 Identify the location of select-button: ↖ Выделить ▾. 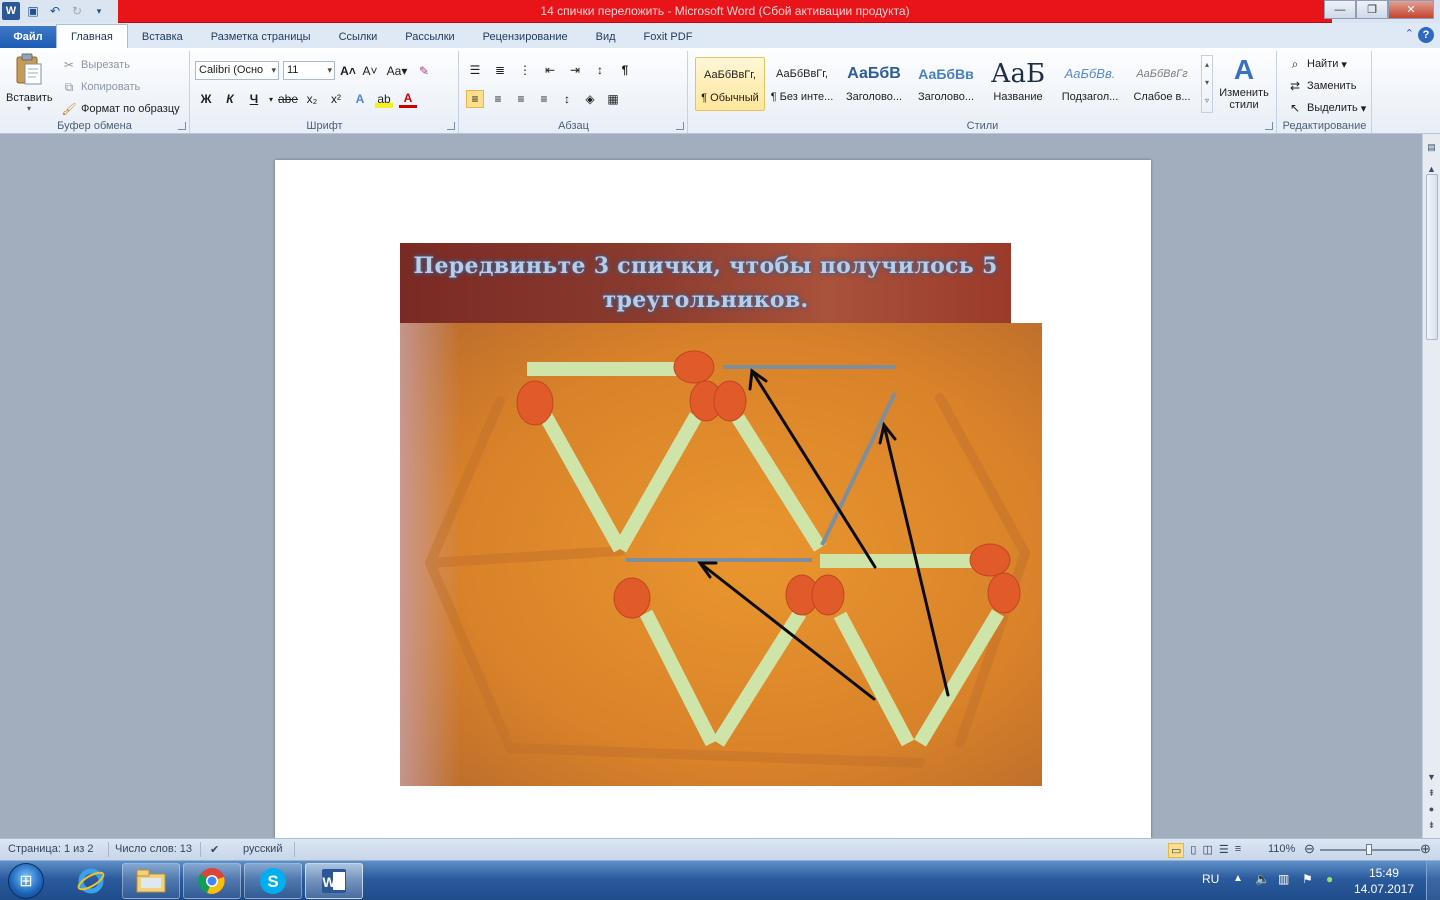
(1326, 108).